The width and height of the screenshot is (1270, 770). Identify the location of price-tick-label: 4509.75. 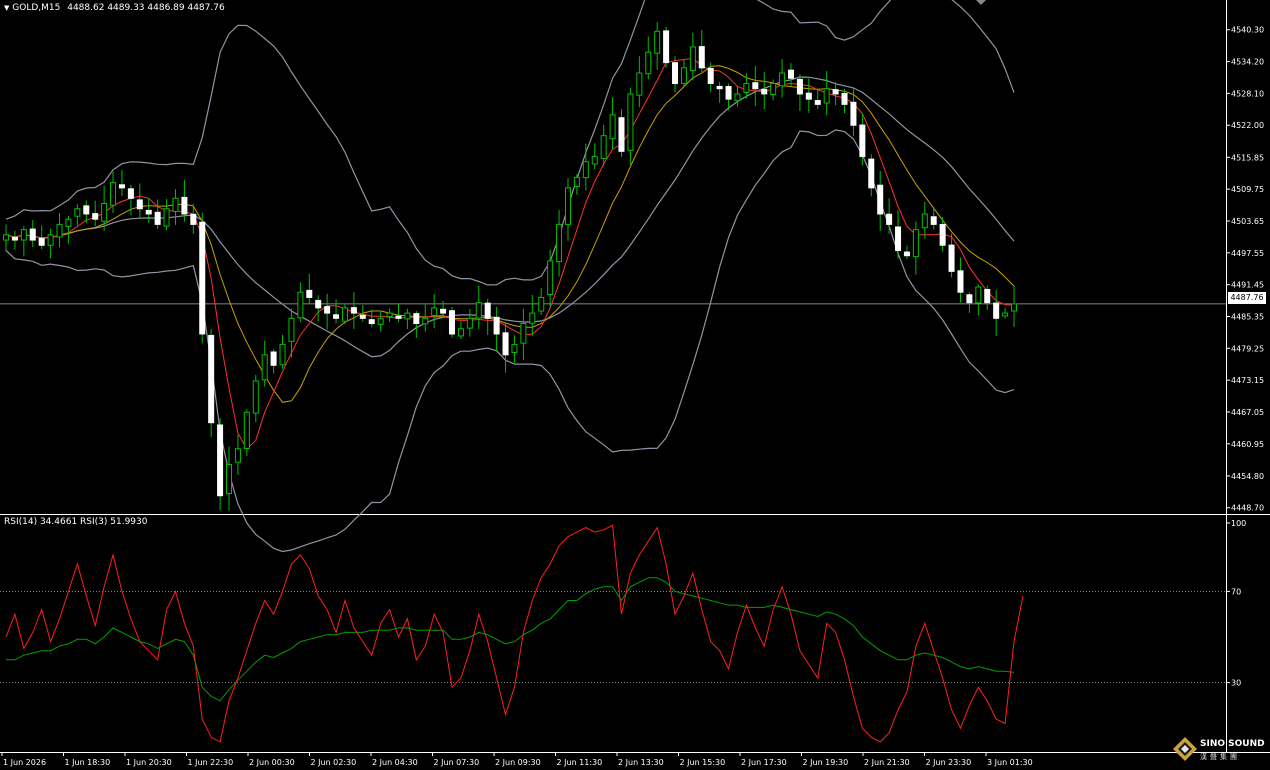
(1247, 189).